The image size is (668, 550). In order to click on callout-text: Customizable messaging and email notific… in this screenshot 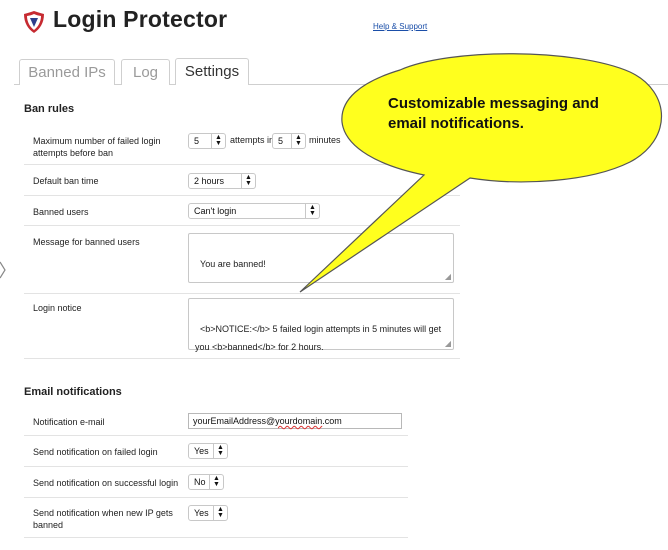, I will do `click(493, 113)`.